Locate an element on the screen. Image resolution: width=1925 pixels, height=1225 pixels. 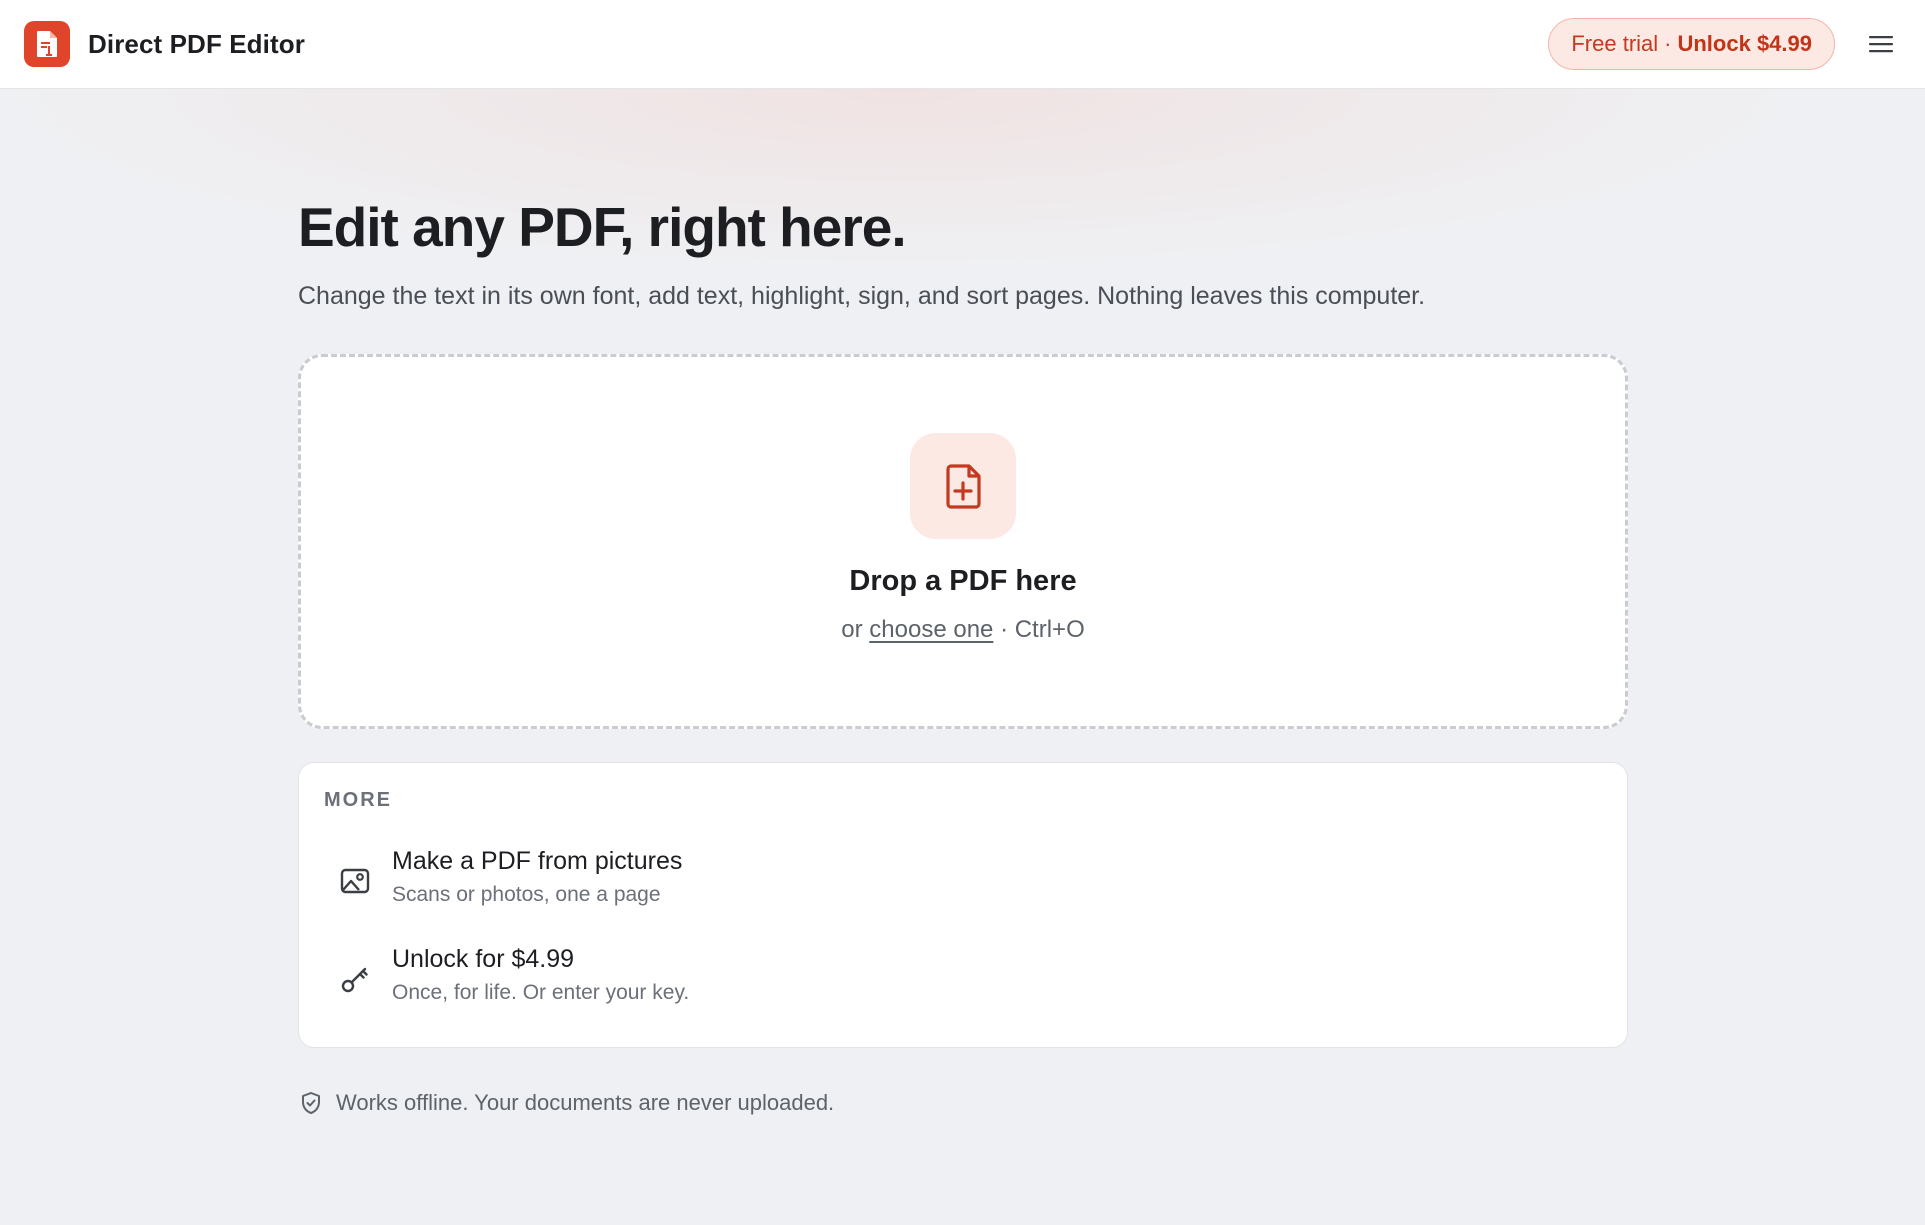
key-icon is located at coordinates (355, 979).